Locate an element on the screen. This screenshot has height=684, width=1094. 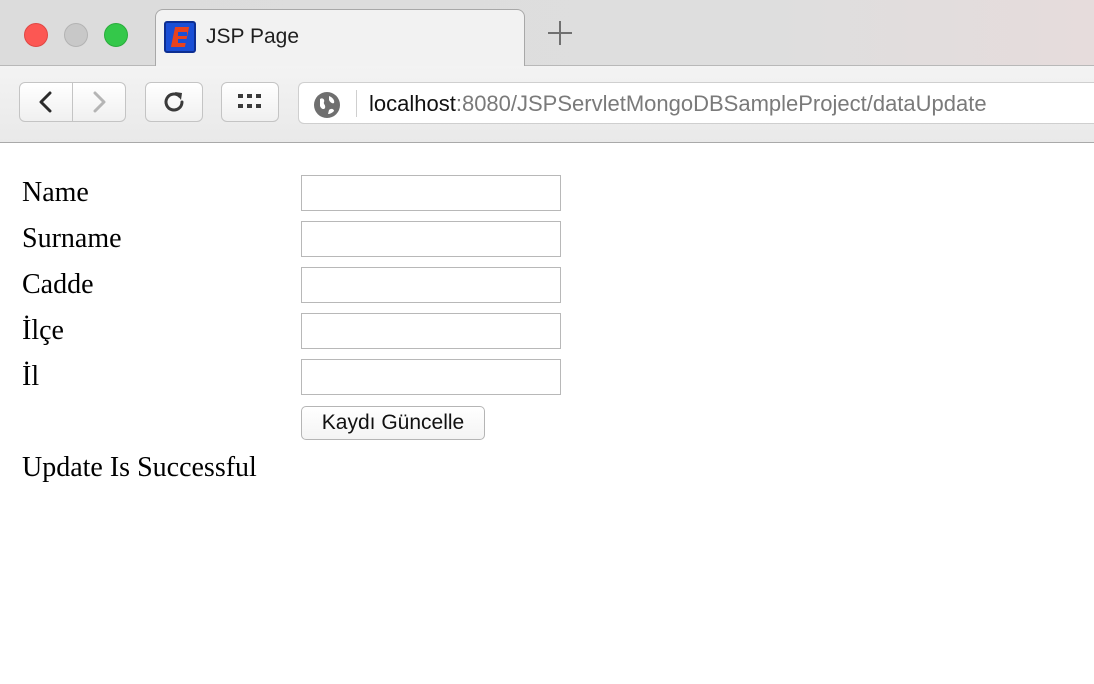
back-button is located at coordinates (46, 102).